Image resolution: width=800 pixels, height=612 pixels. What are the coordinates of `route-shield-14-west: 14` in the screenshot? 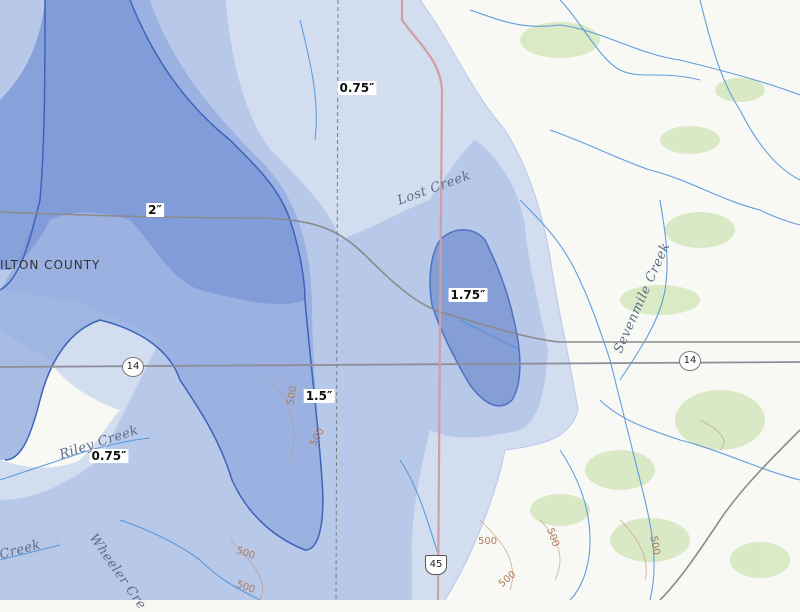 It's located at (133, 367).